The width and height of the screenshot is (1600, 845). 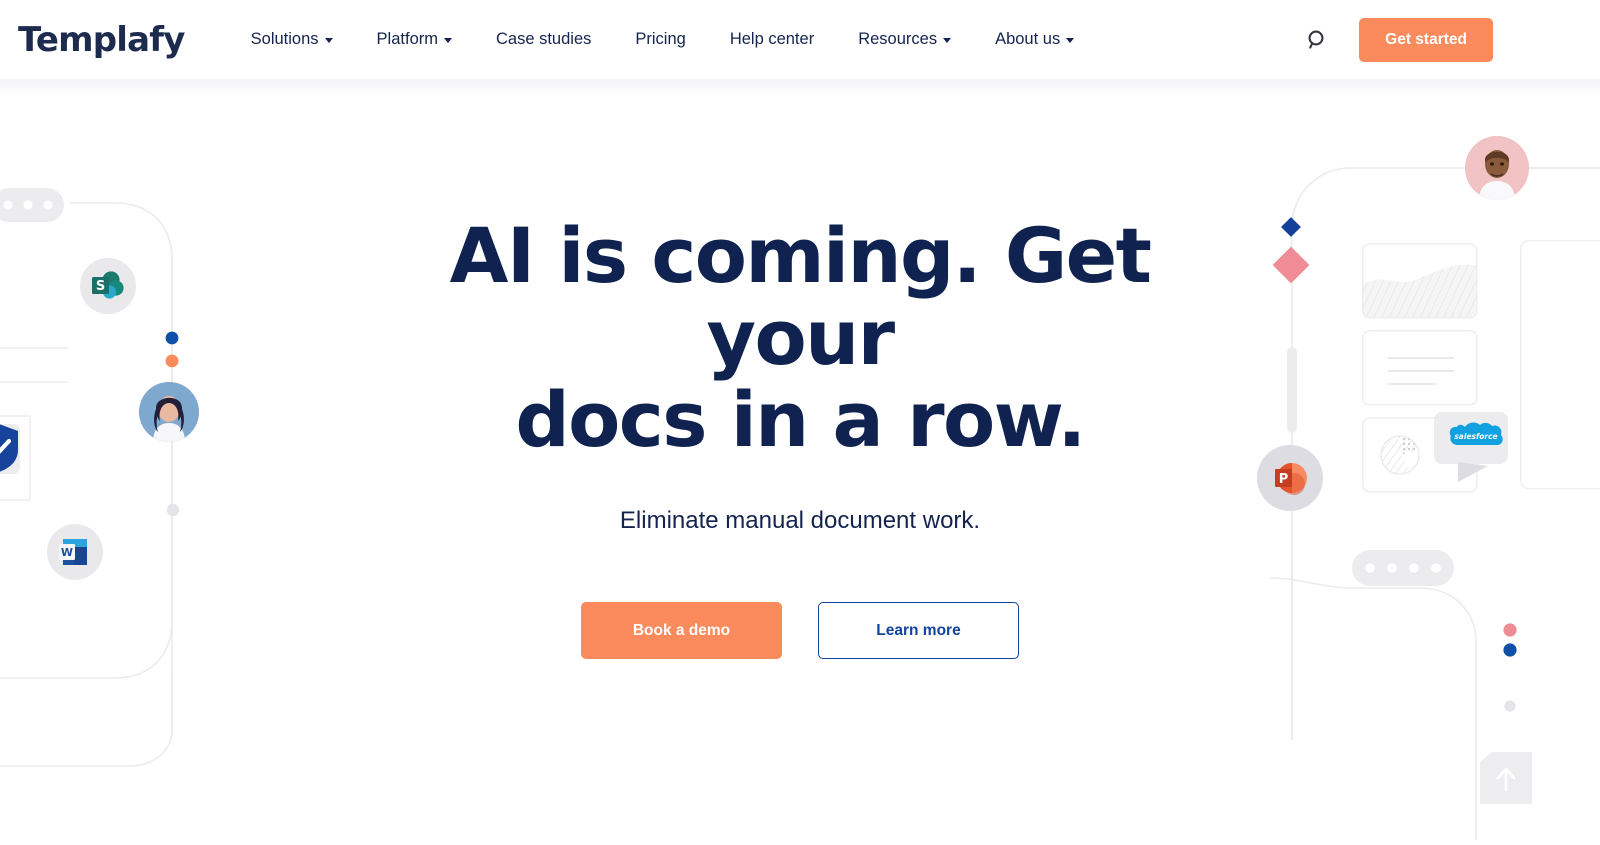 I want to click on learn-more-button: Learn more, so click(x=918, y=631).